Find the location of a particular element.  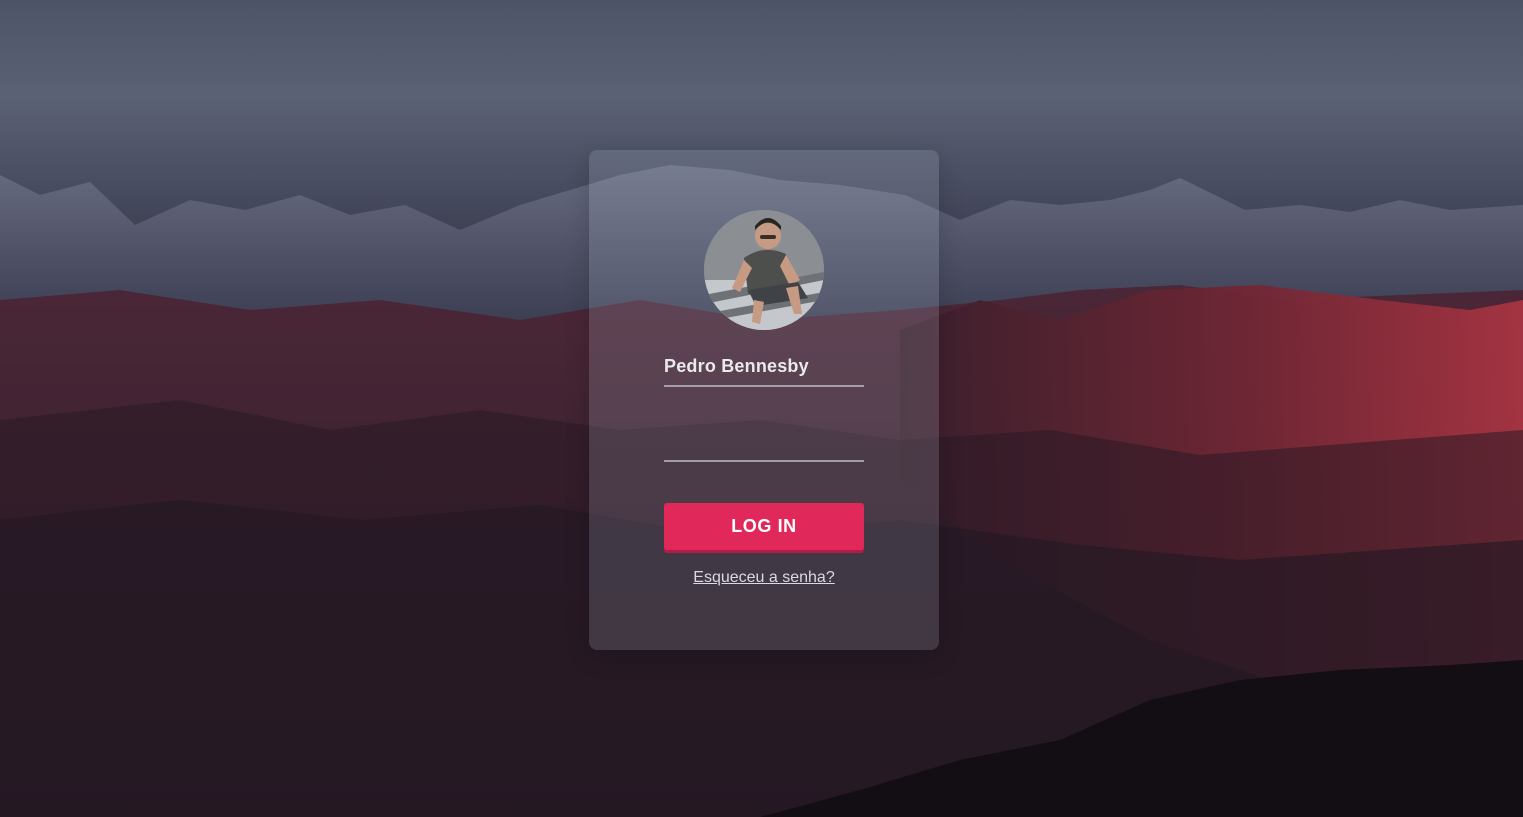

login-button: LOG IN is located at coordinates (764, 526).